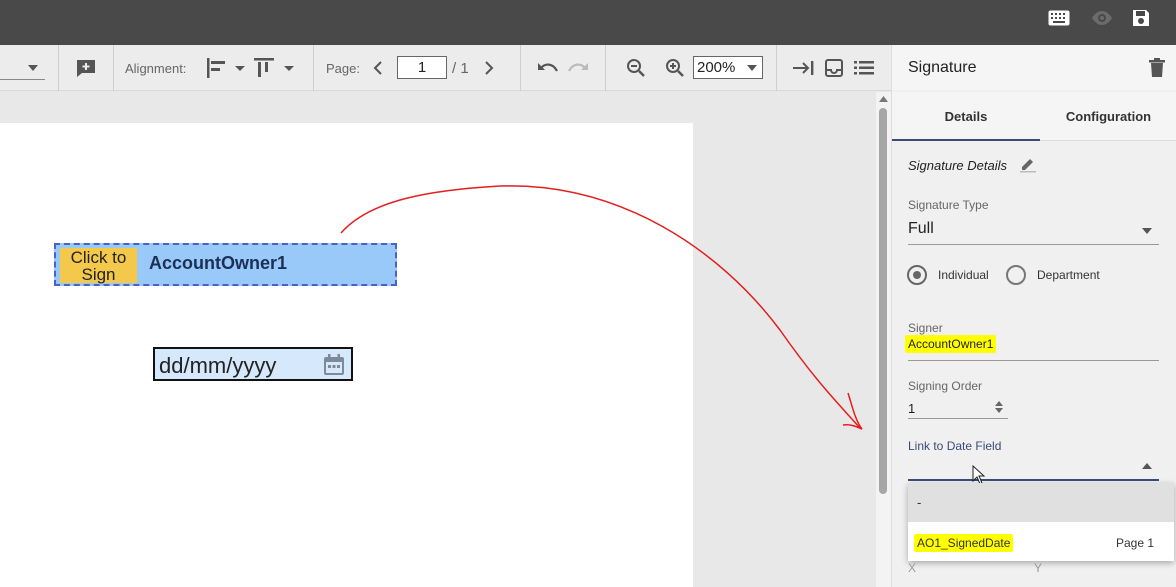 The height and width of the screenshot is (587, 1176). I want to click on undo-icon, so click(548, 67).